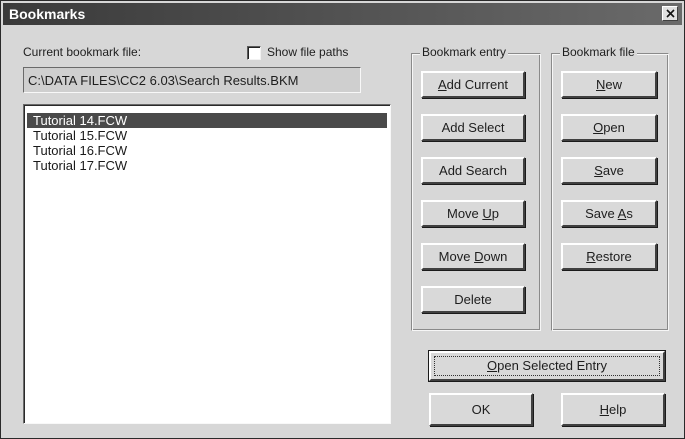 The width and height of the screenshot is (685, 439). I want to click on list-item: Tutorial 16.FCW, so click(207, 150).